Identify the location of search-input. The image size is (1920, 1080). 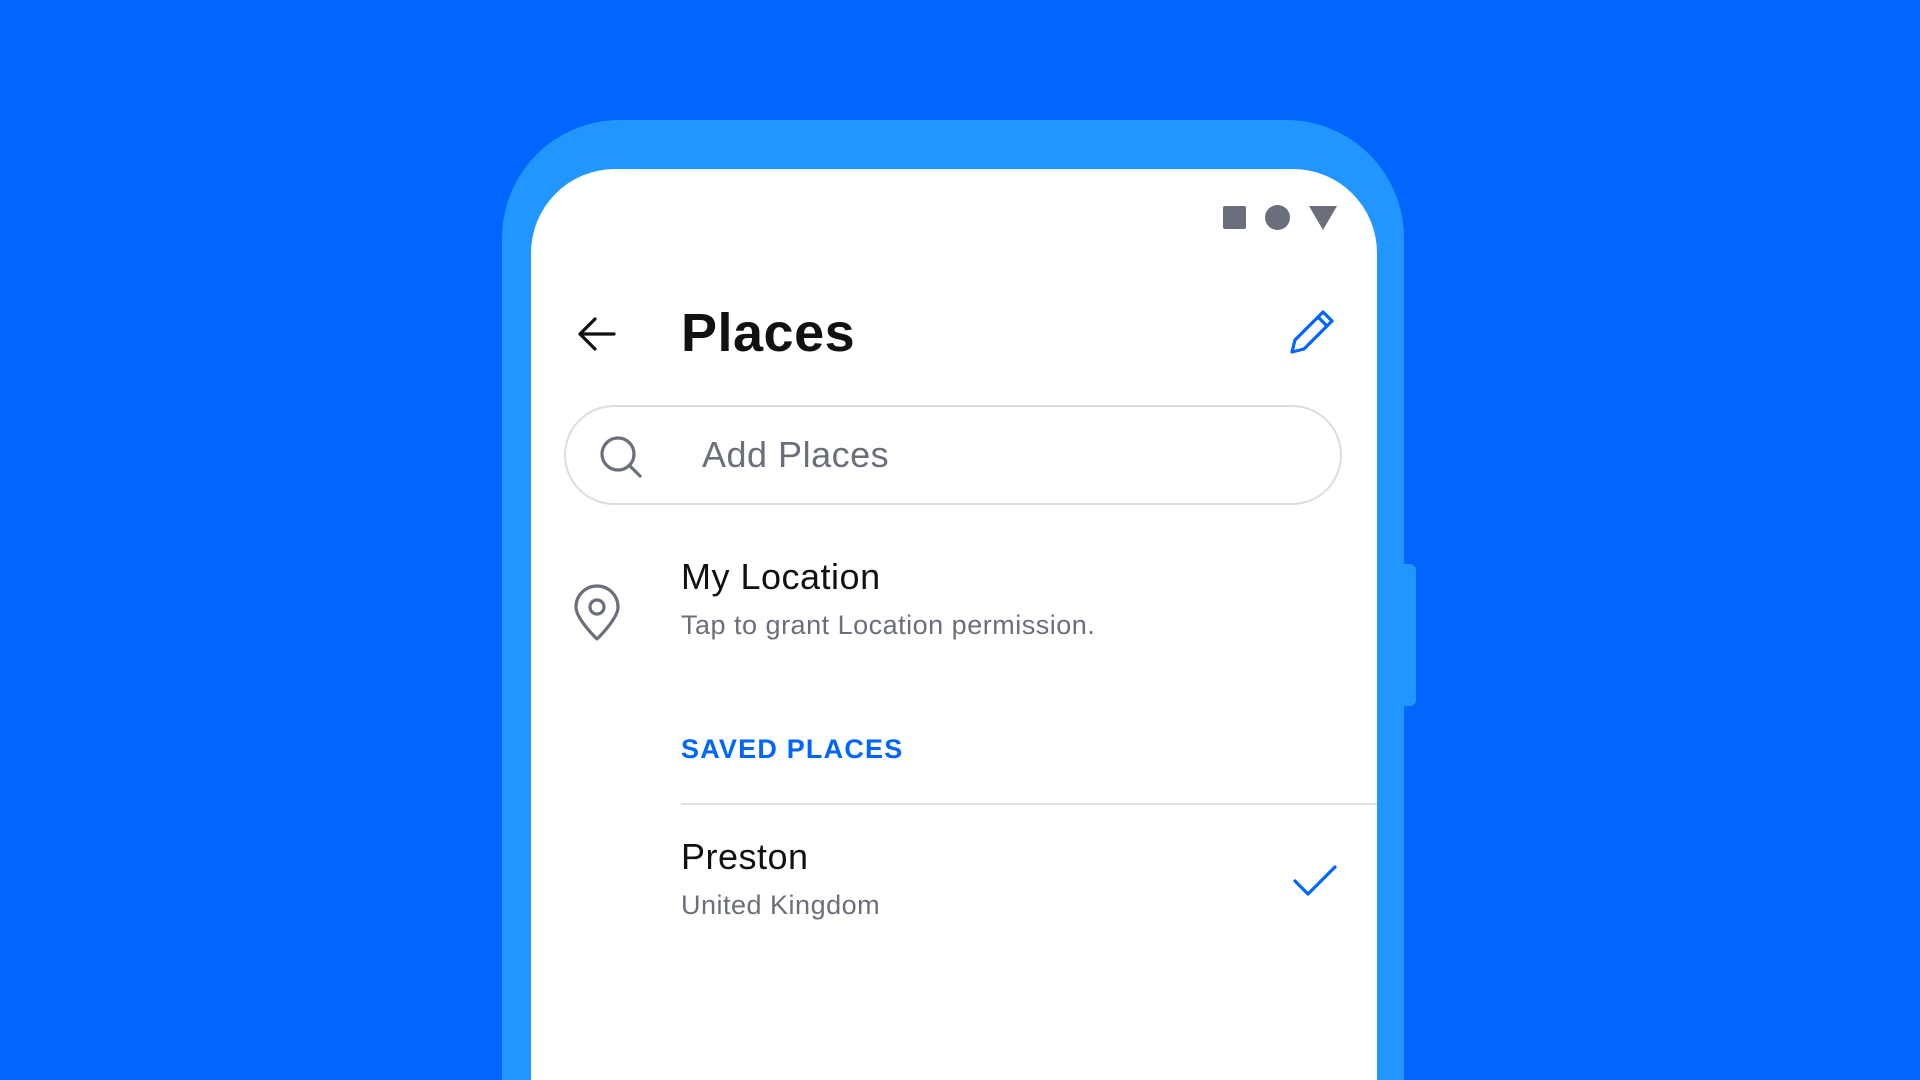
(1002, 455).